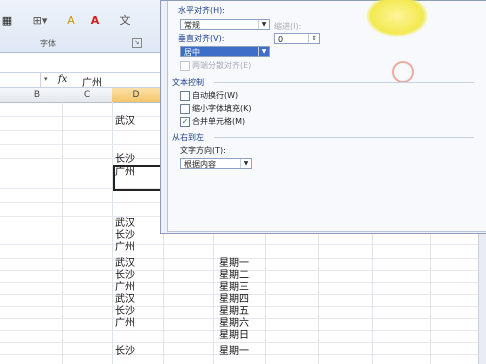 The image size is (486, 364). Describe the element at coordinates (137, 43) in the screenshot. I see `font-dialog-launcher: ↘` at that location.